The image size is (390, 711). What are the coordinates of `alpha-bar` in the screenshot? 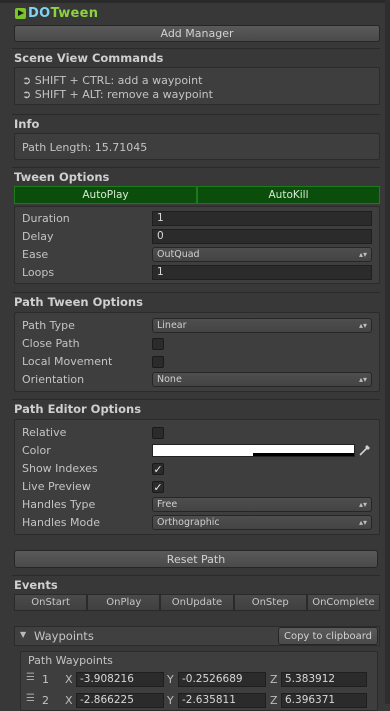 It's located at (303, 454).